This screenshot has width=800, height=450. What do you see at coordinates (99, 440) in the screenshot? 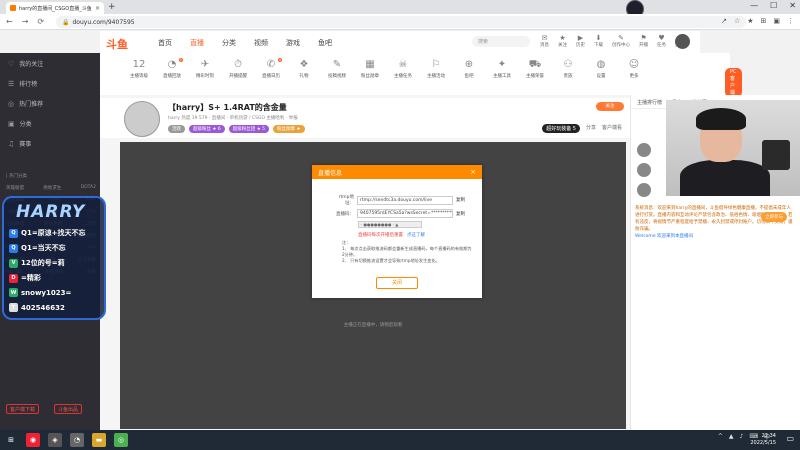
I see `taskbar-app-icon: ▬` at bounding box center [99, 440].